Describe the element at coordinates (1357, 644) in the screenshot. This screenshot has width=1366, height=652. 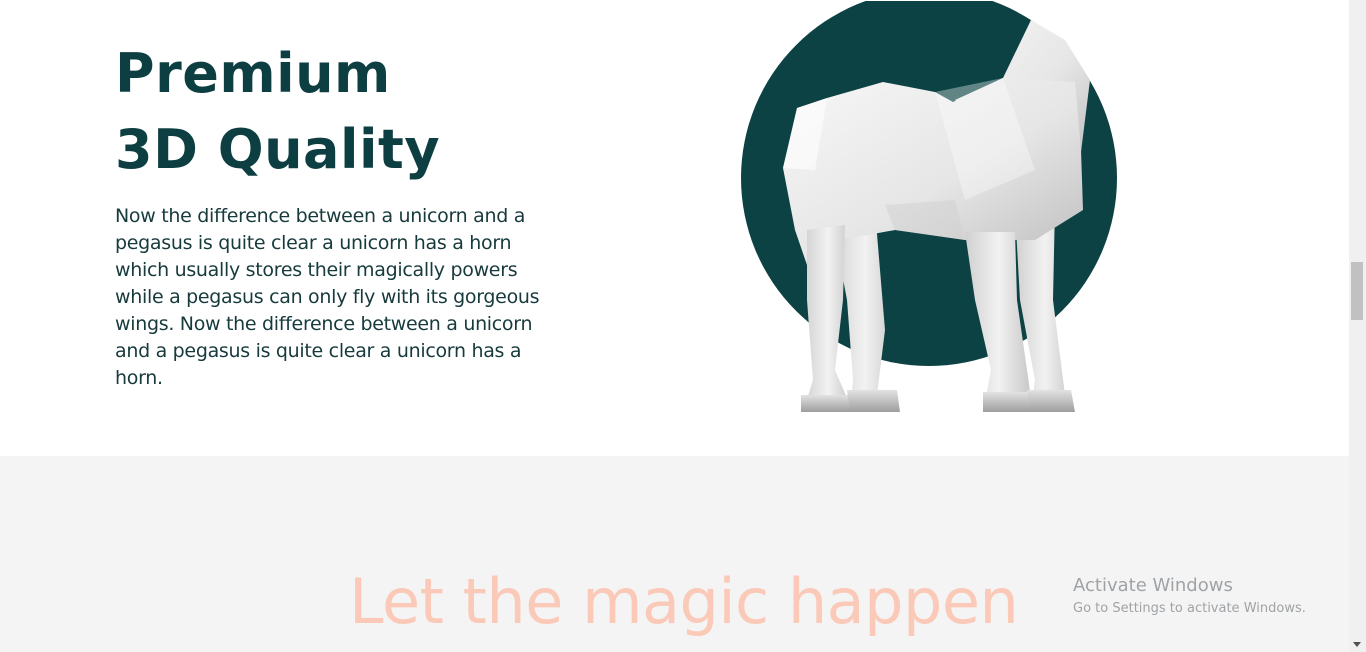
I see `scroll-down-arrow-icon` at that location.